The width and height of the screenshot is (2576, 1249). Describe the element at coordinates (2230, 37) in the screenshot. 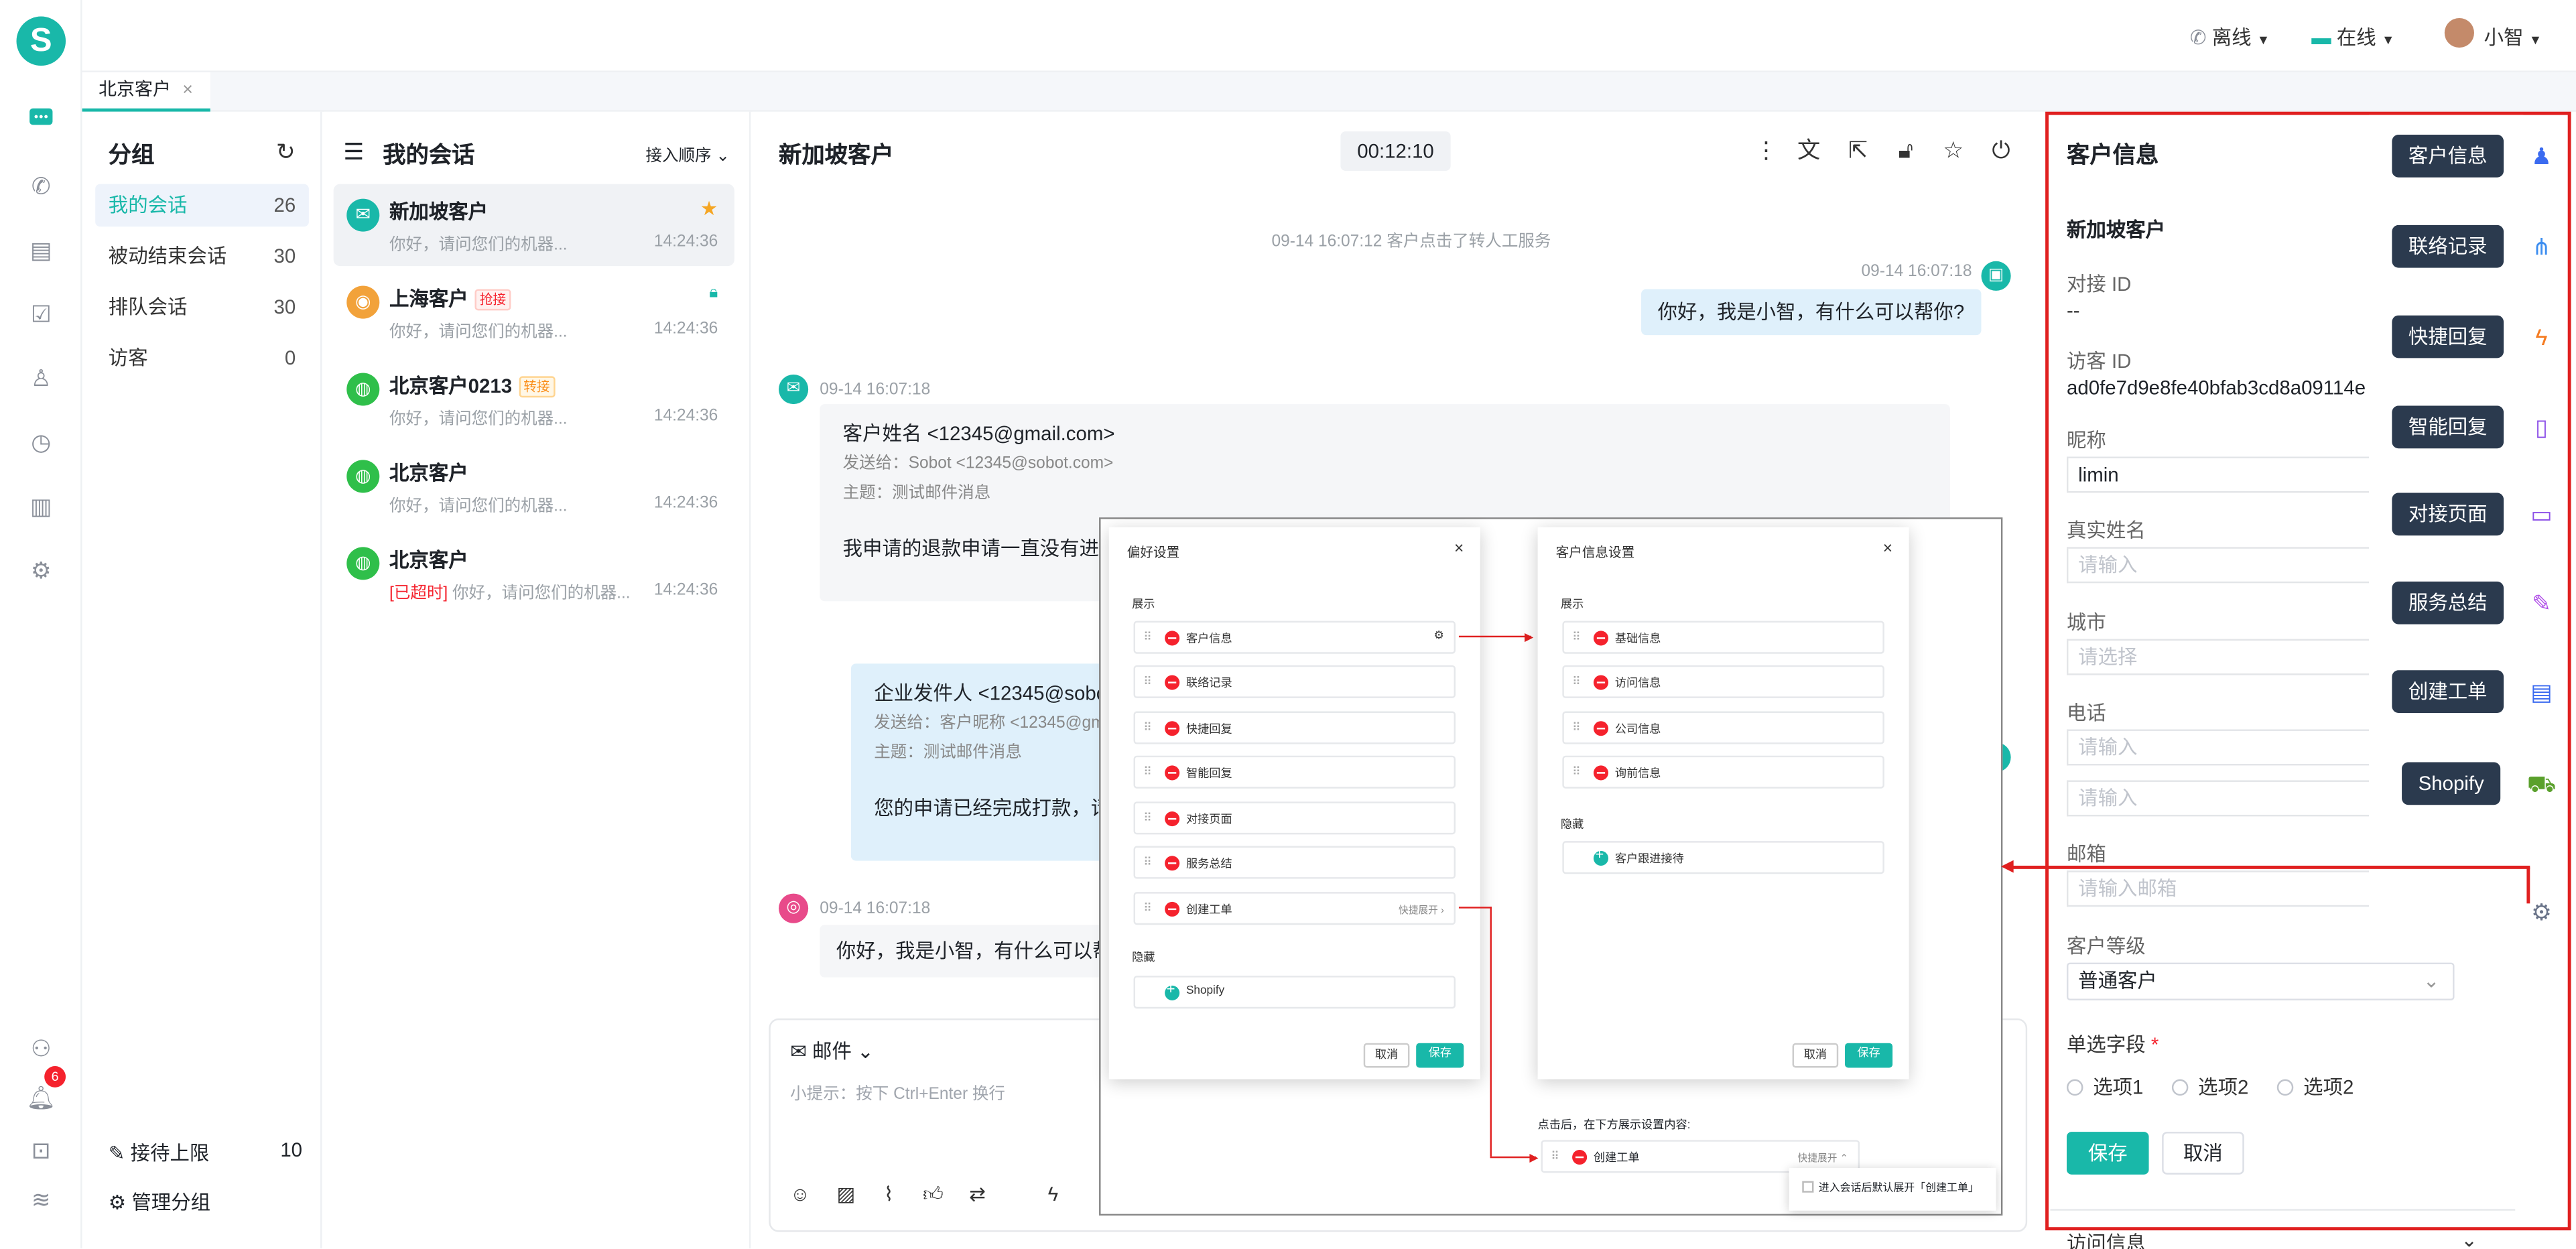

I see `phone-status: ✆ 离线 ▼` at that location.